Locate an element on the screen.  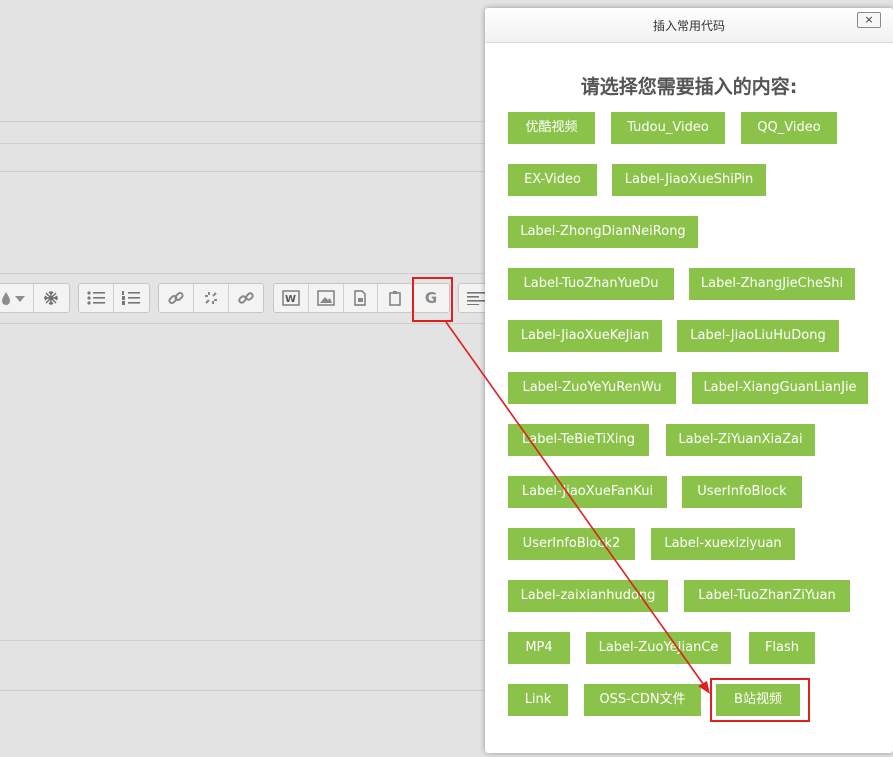
insert-option-button: Label-XiangGuanLianJie is located at coordinates (780, 388).